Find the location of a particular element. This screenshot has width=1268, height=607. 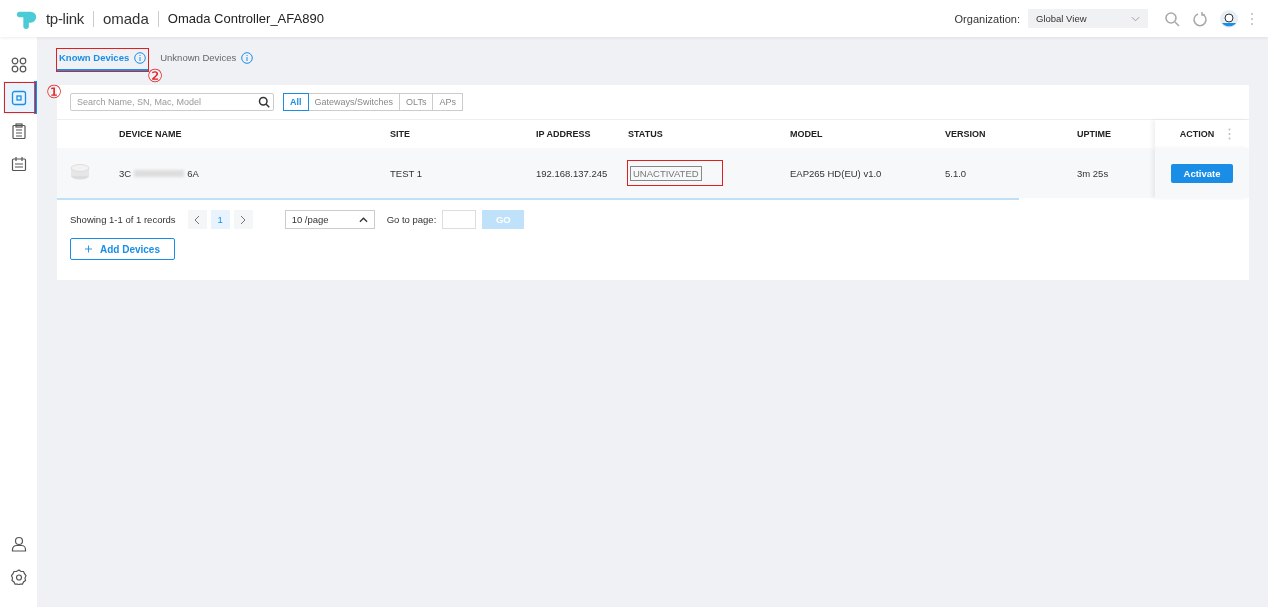

filter-button: All is located at coordinates (296, 102).